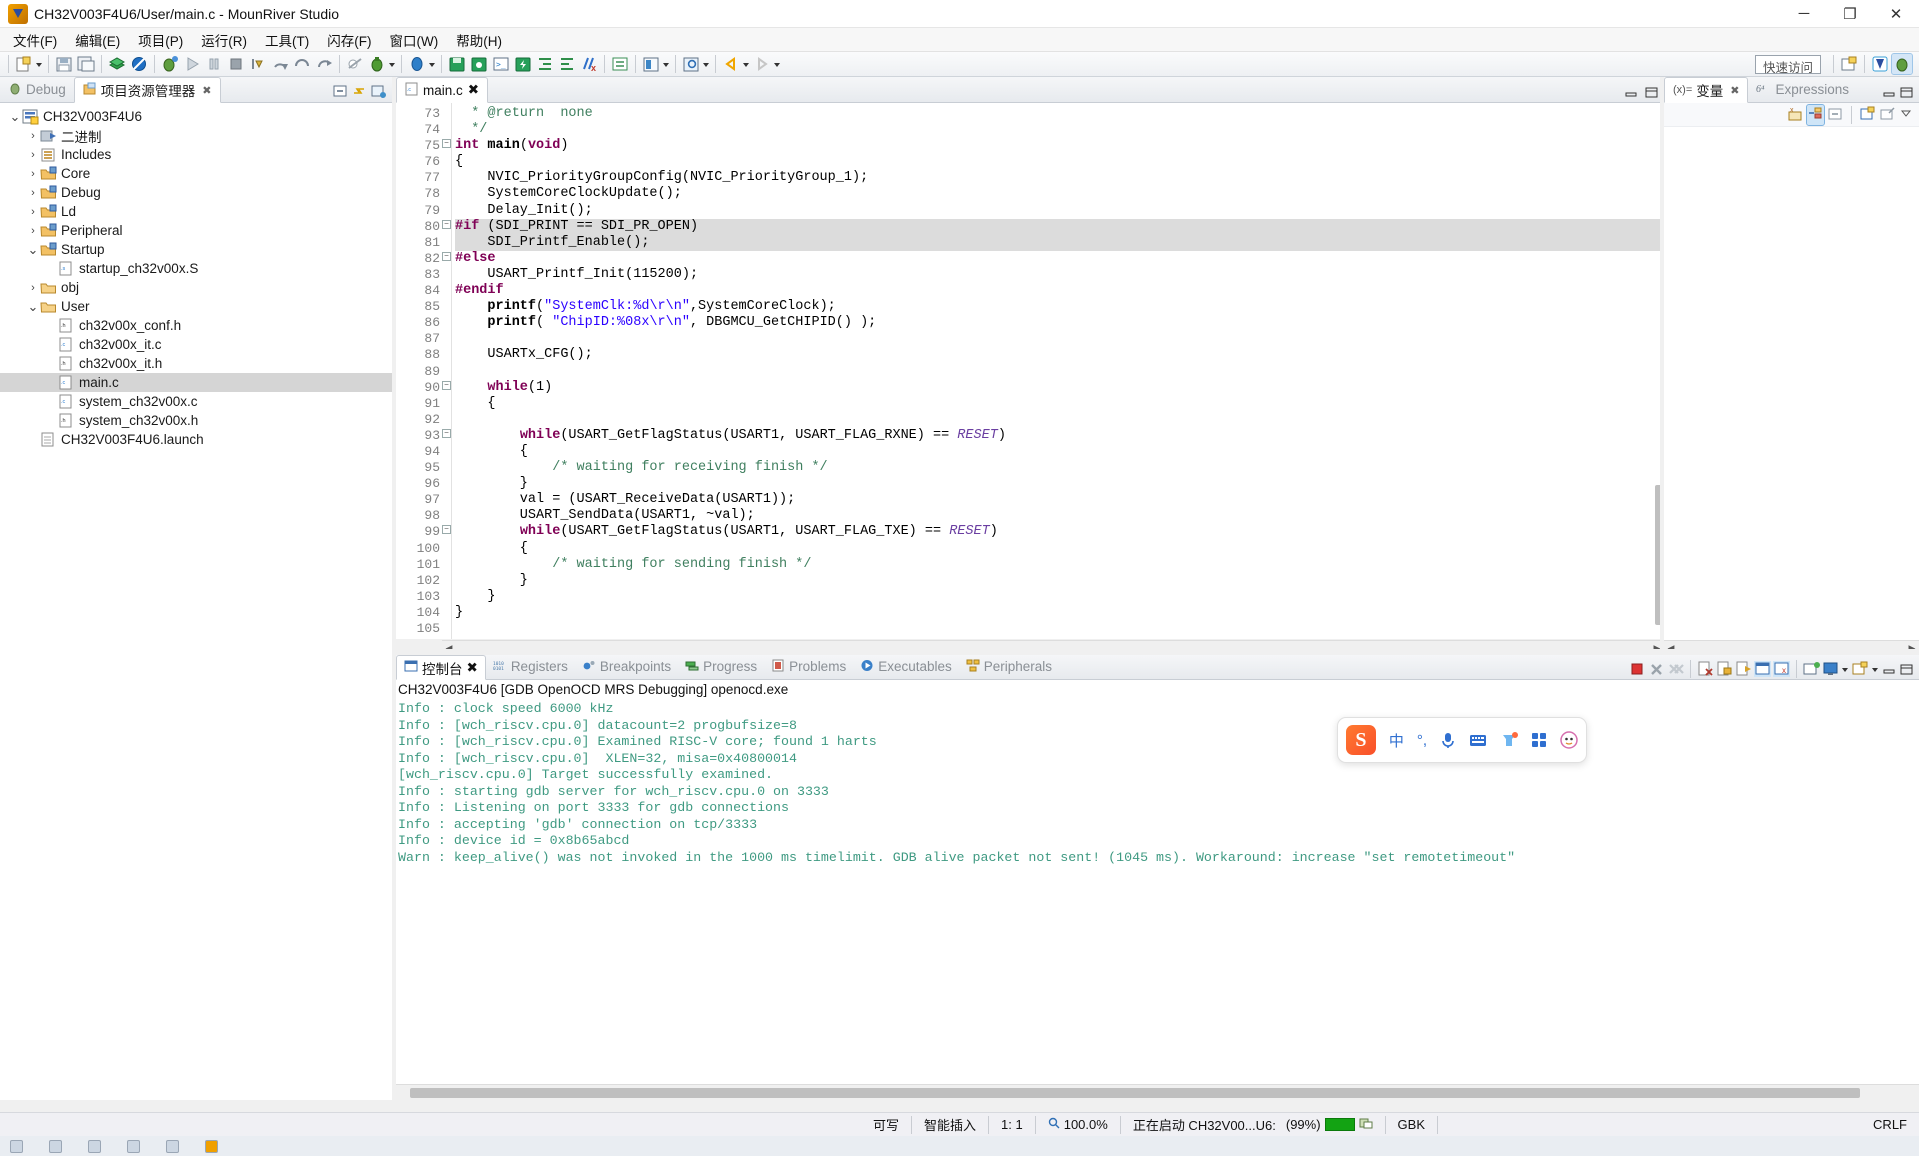 Image resolution: width=1919 pixels, height=1156 pixels. What do you see at coordinates (1705, 669) in the screenshot?
I see `clear-console-icon` at bounding box center [1705, 669].